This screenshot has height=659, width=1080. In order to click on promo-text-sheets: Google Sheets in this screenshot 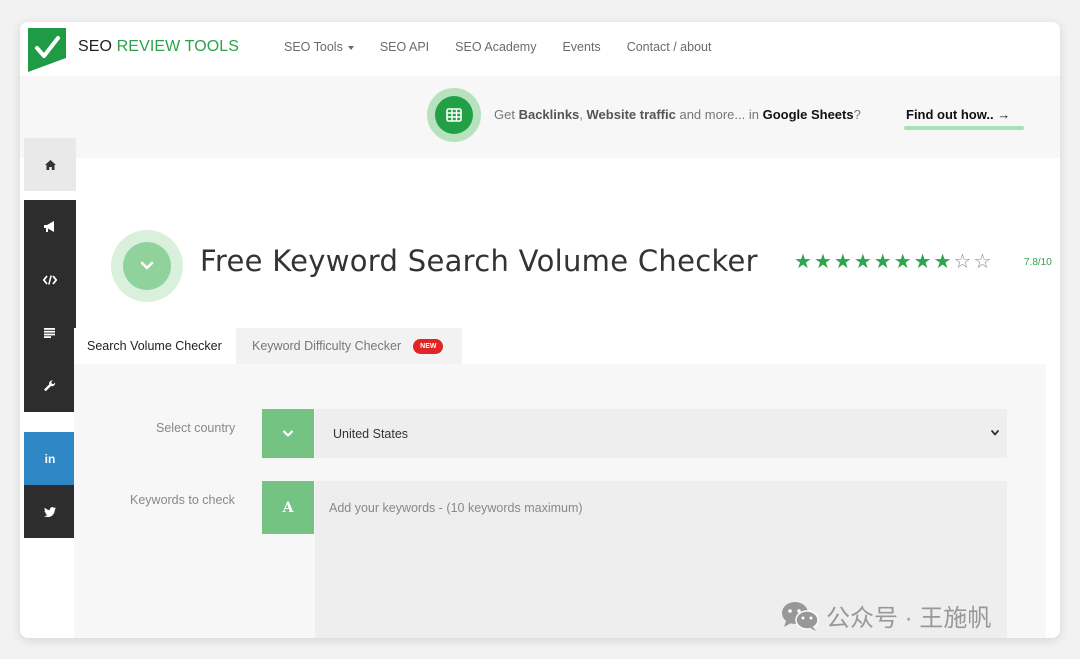, I will do `click(808, 114)`.